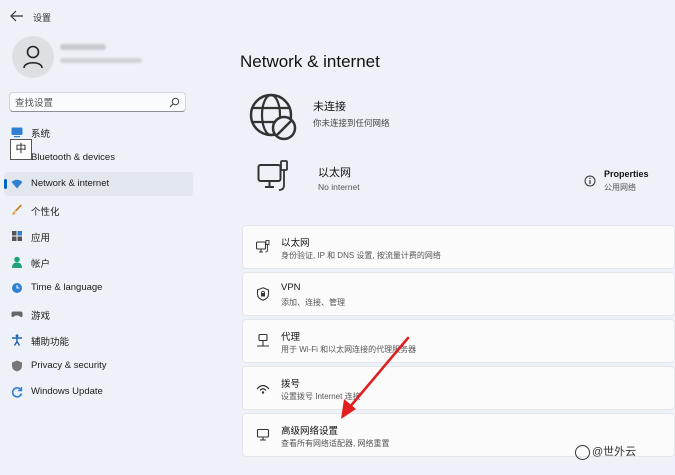 This screenshot has width=675, height=475. Describe the element at coordinates (41, 238) in the screenshot. I see `sidebar-item-label: 应用` at that location.